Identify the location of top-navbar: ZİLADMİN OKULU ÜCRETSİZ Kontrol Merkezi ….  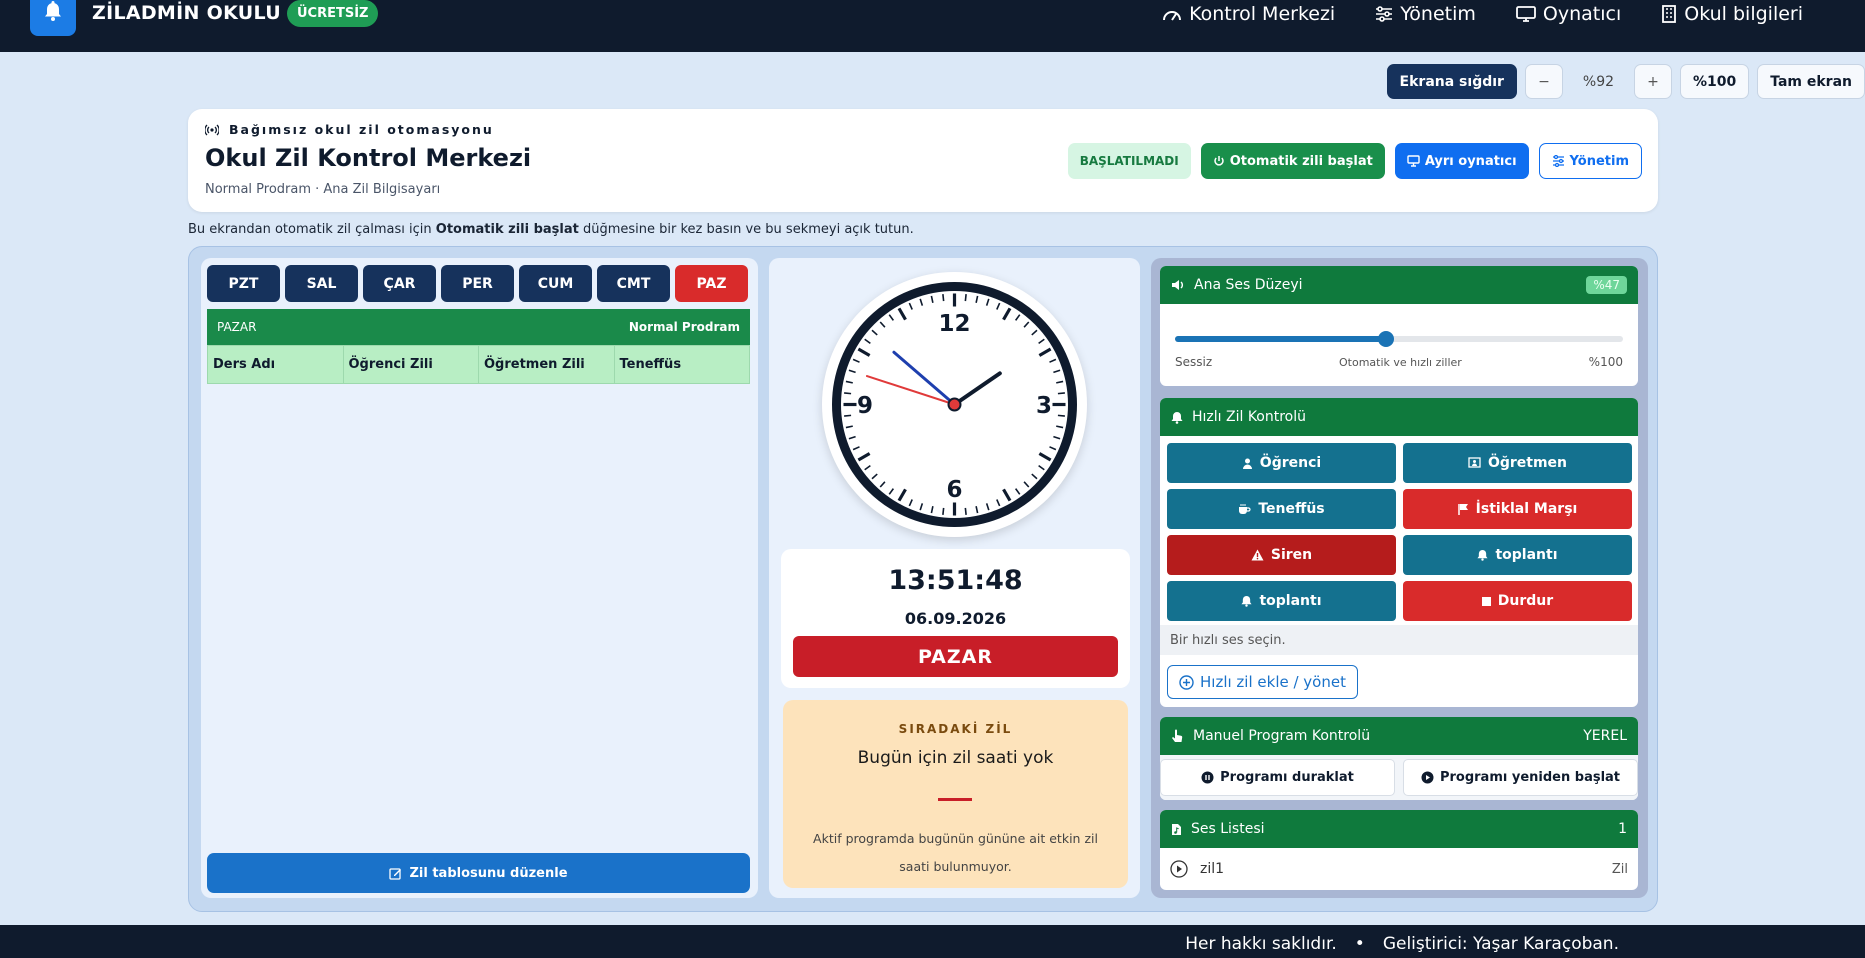
(932, 26).